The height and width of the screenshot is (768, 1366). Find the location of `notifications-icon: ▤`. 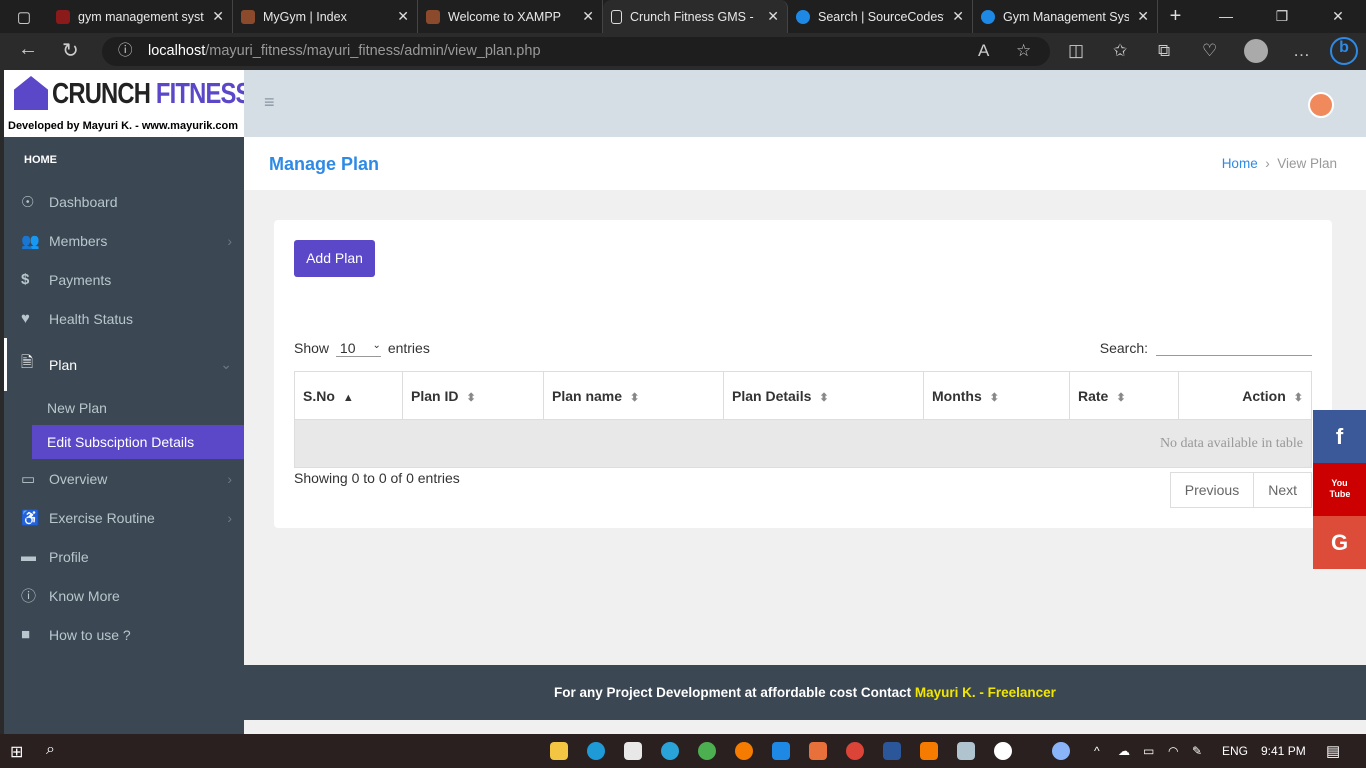

notifications-icon: ▤ is located at coordinates (1333, 751).